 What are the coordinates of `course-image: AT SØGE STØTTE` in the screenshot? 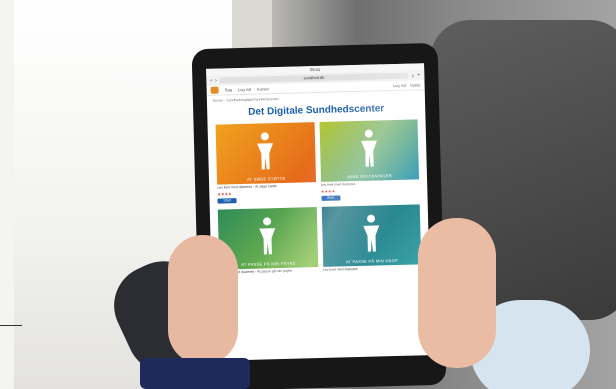 It's located at (265, 153).